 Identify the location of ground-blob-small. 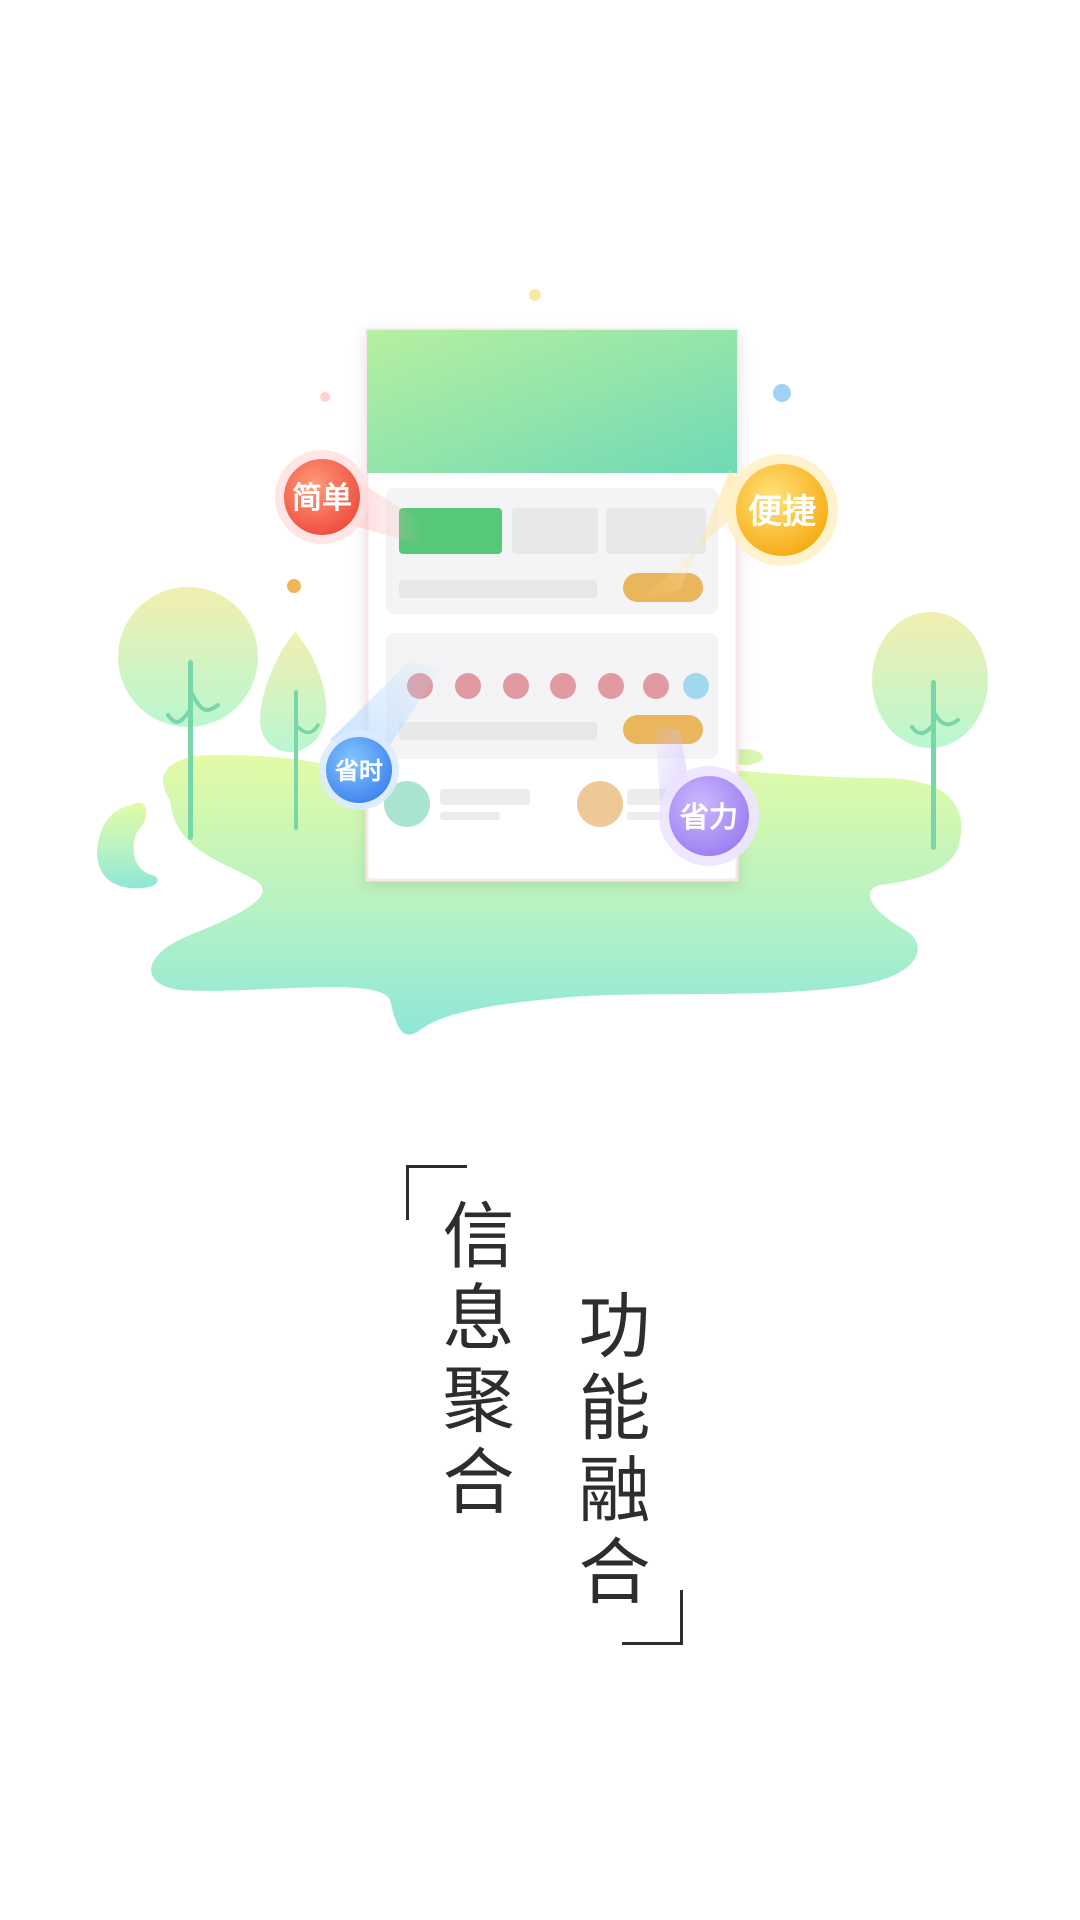
(127, 845).